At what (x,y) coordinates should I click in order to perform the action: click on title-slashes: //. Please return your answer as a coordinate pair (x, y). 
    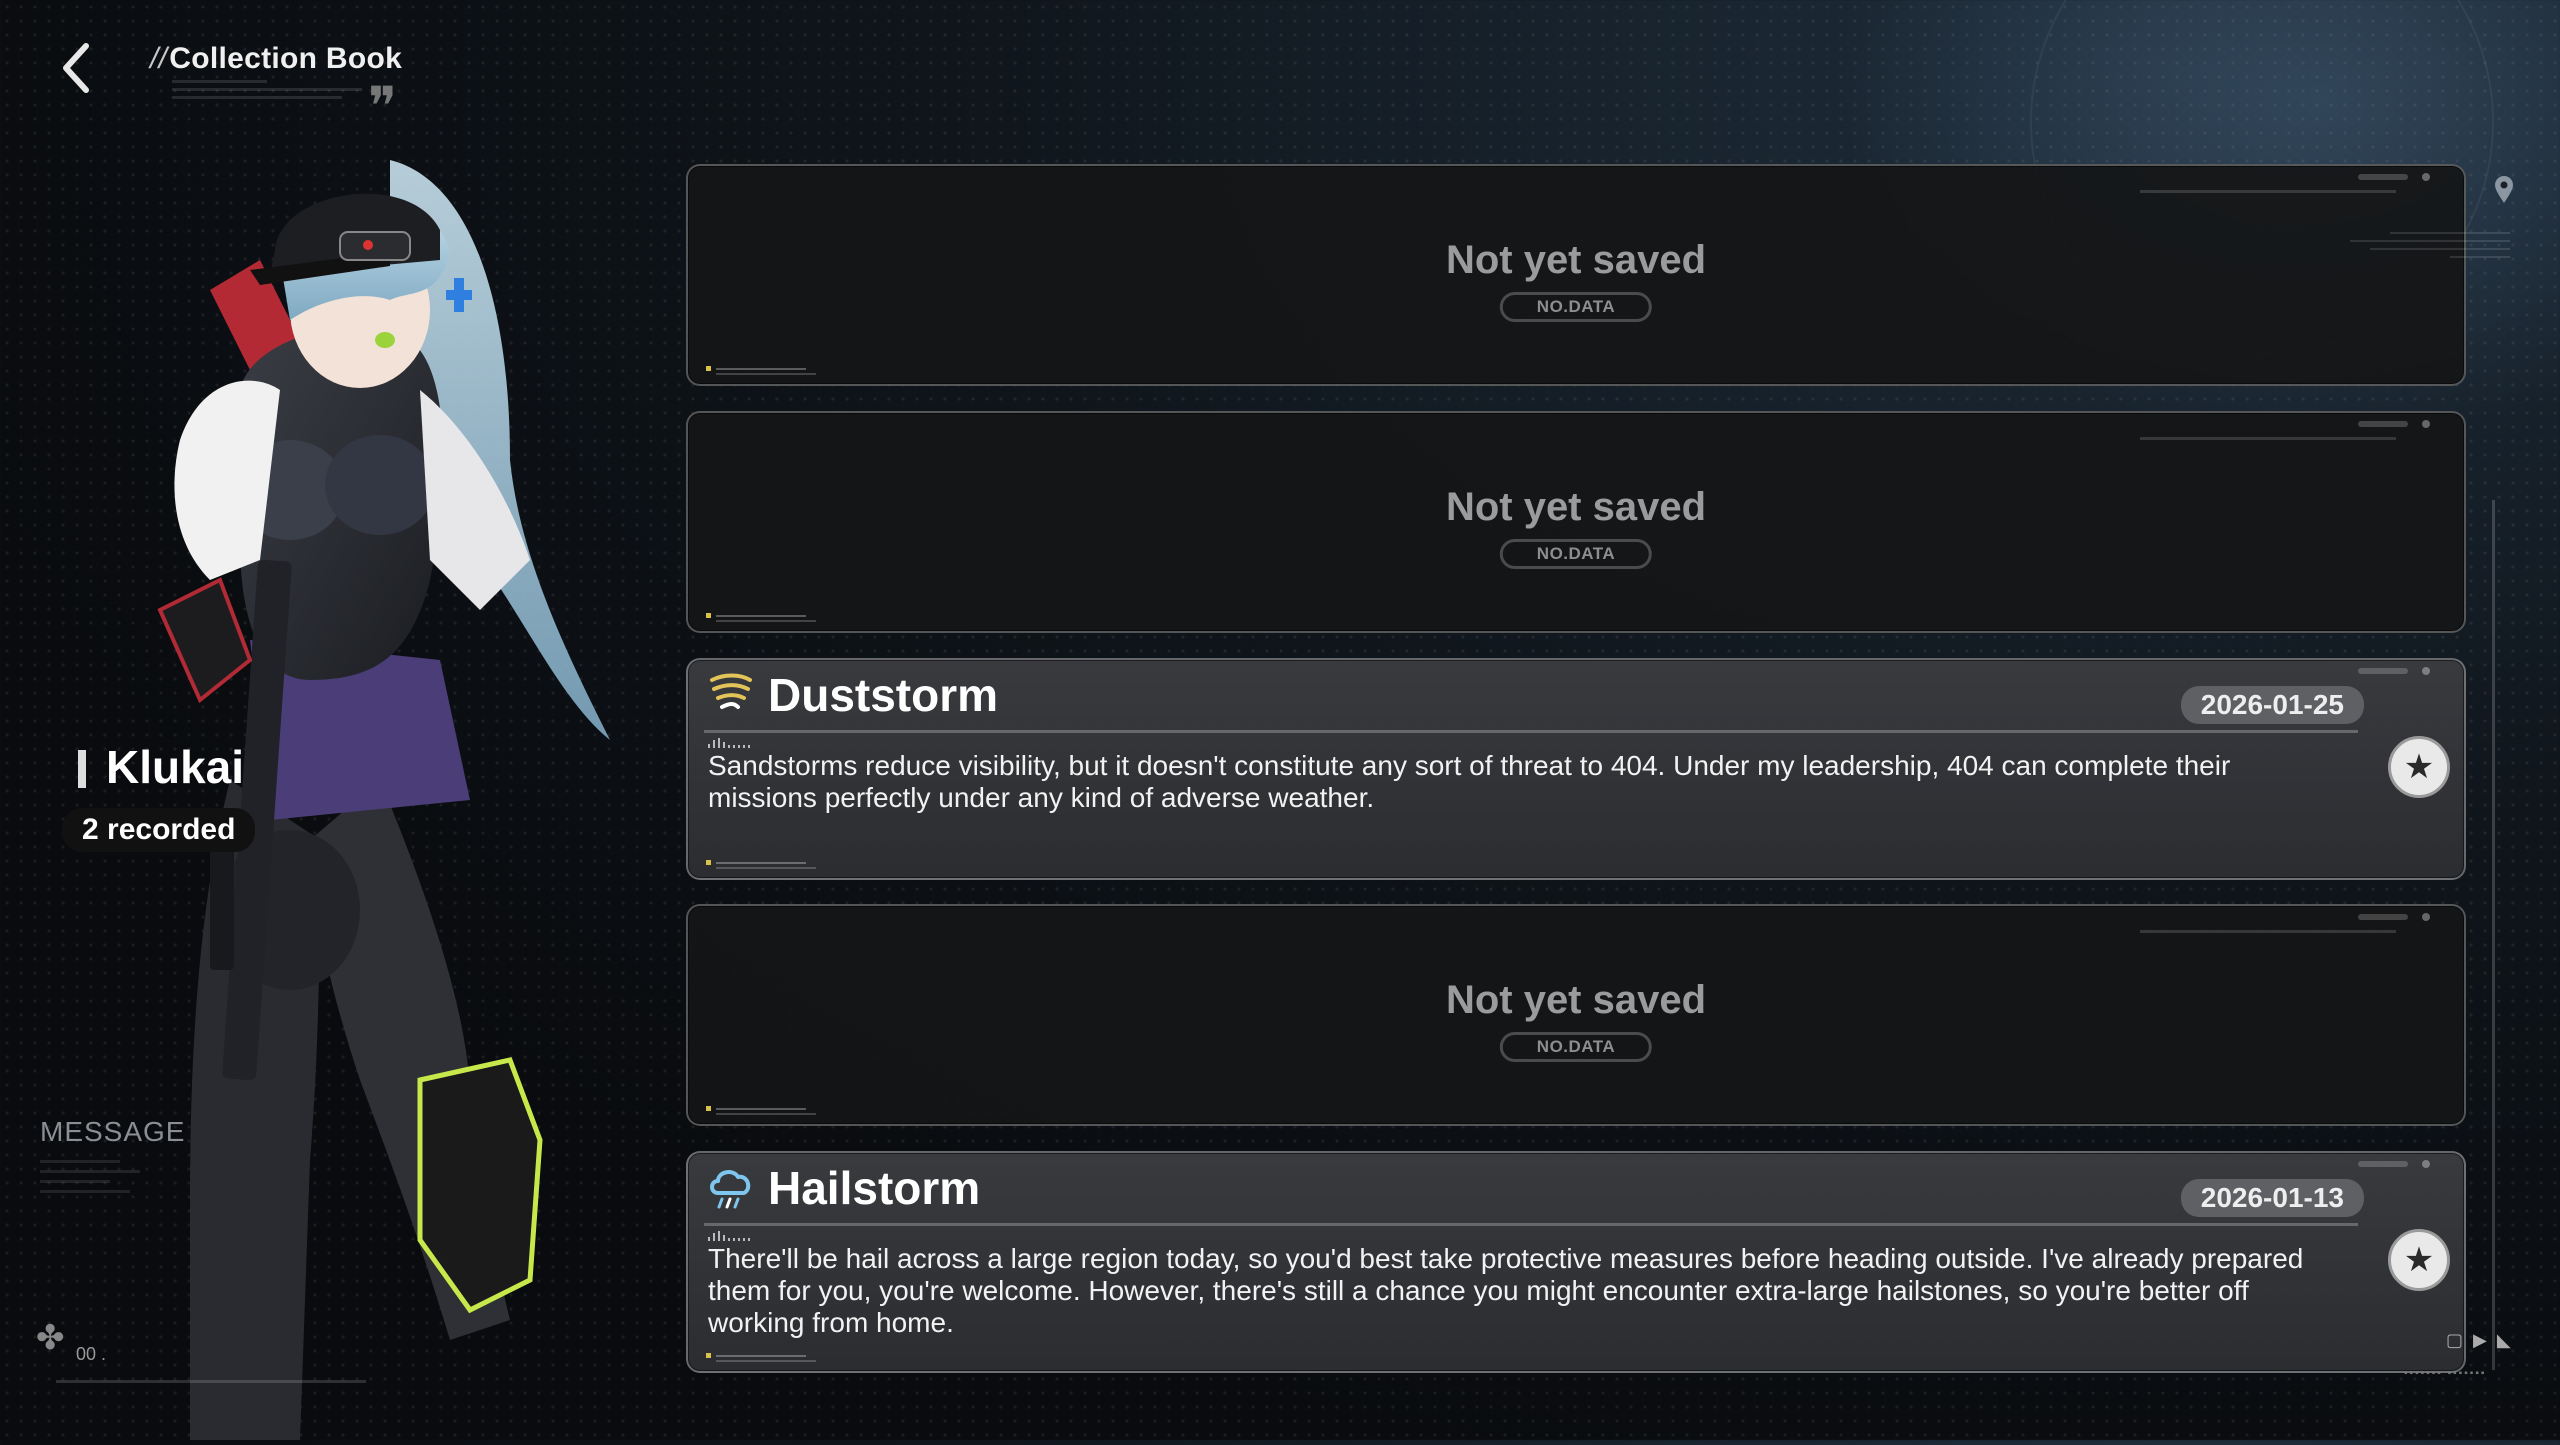
    Looking at the image, I should click on (159, 58).